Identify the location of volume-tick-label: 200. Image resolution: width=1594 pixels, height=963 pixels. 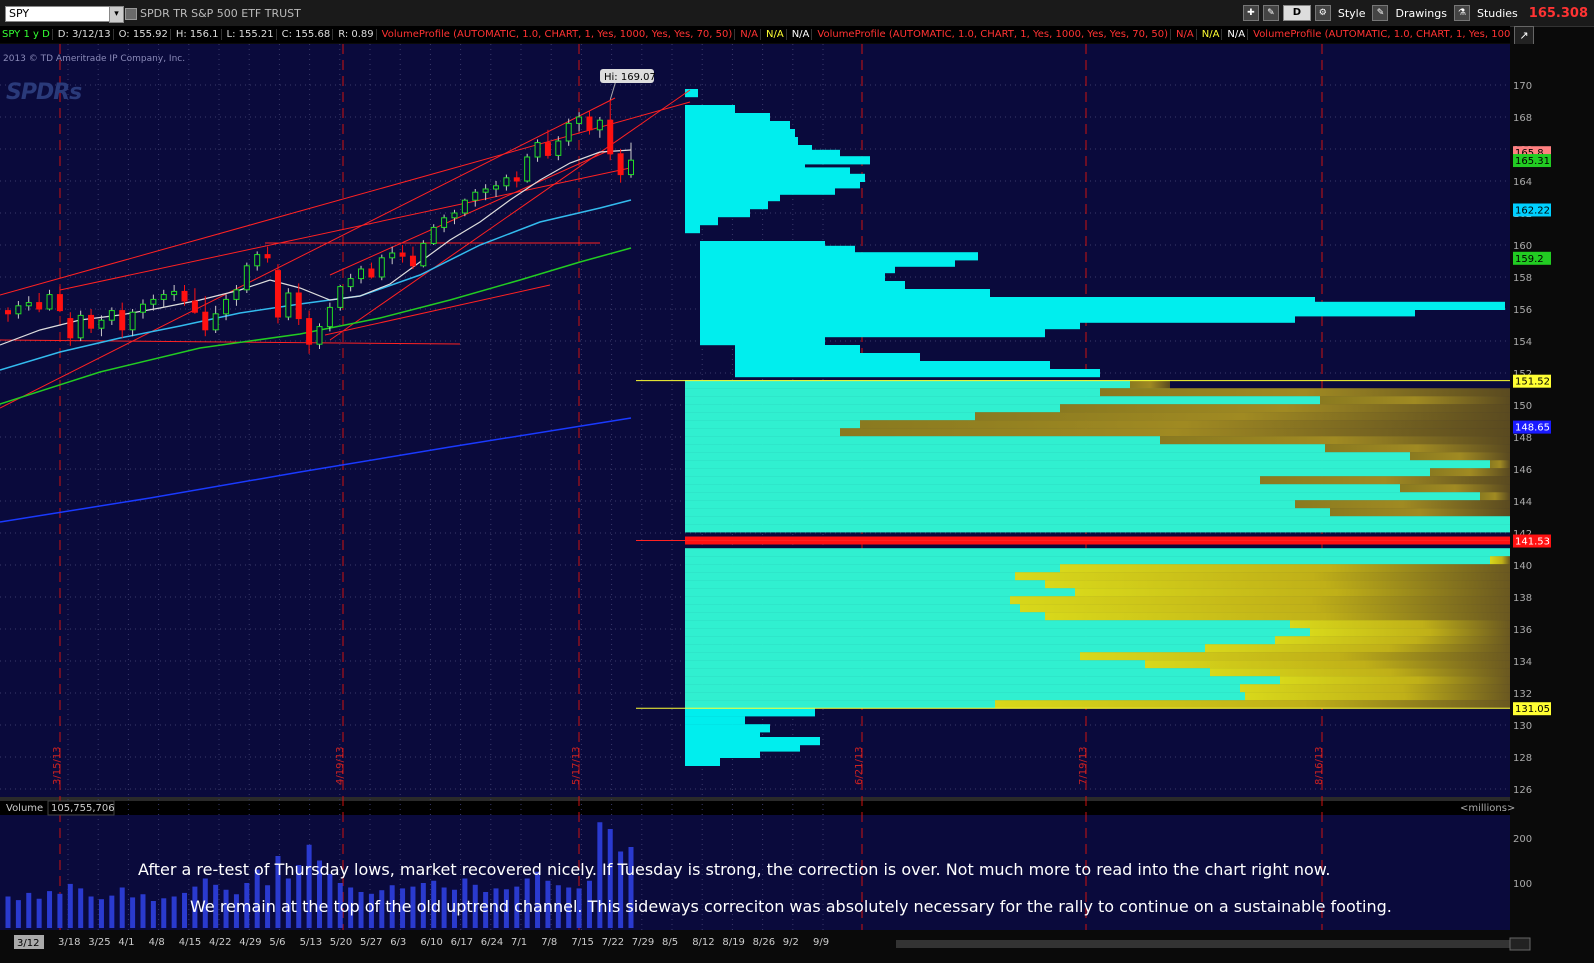
(1522, 839).